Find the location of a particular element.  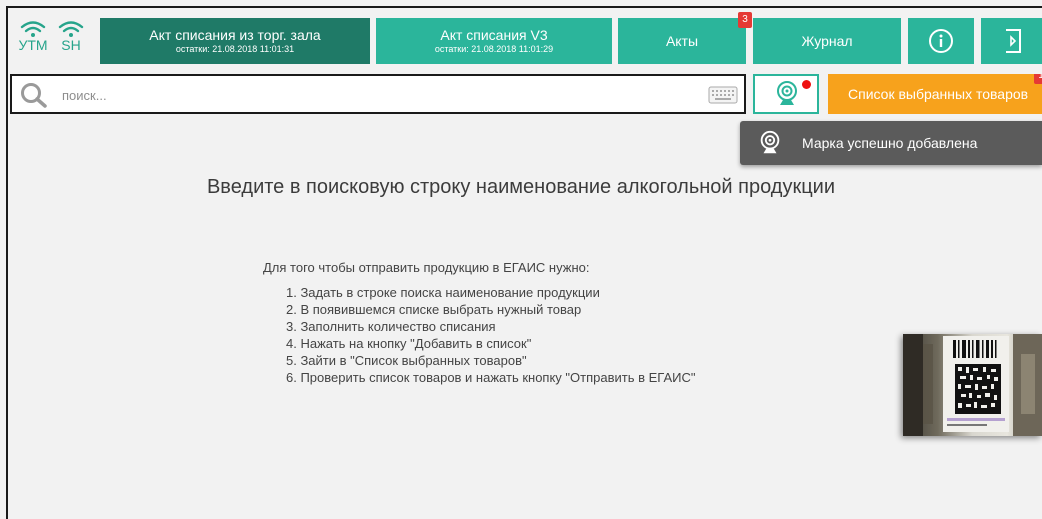

info-button is located at coordinates (941, 41).